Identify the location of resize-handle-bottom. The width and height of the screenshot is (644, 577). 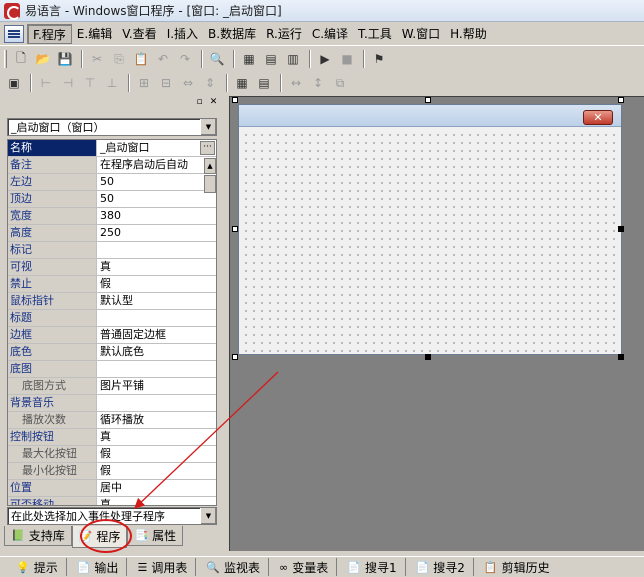
(428, 357).